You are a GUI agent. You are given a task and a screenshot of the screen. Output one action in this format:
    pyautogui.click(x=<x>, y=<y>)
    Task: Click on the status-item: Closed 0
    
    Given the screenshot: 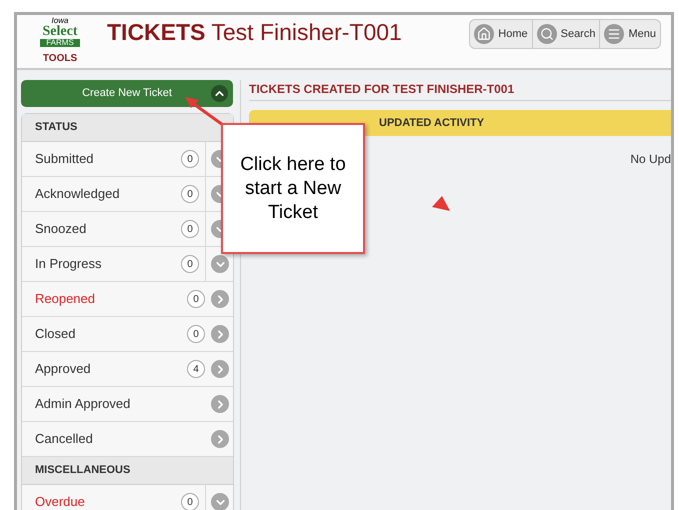 What is the action you would take?
    pyautogui.click(x=127, y=334)
    